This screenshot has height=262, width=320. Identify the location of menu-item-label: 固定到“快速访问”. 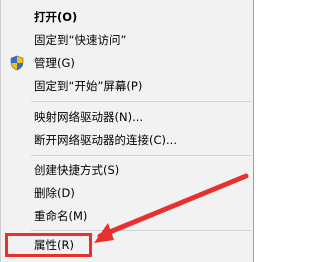
(80, 40).